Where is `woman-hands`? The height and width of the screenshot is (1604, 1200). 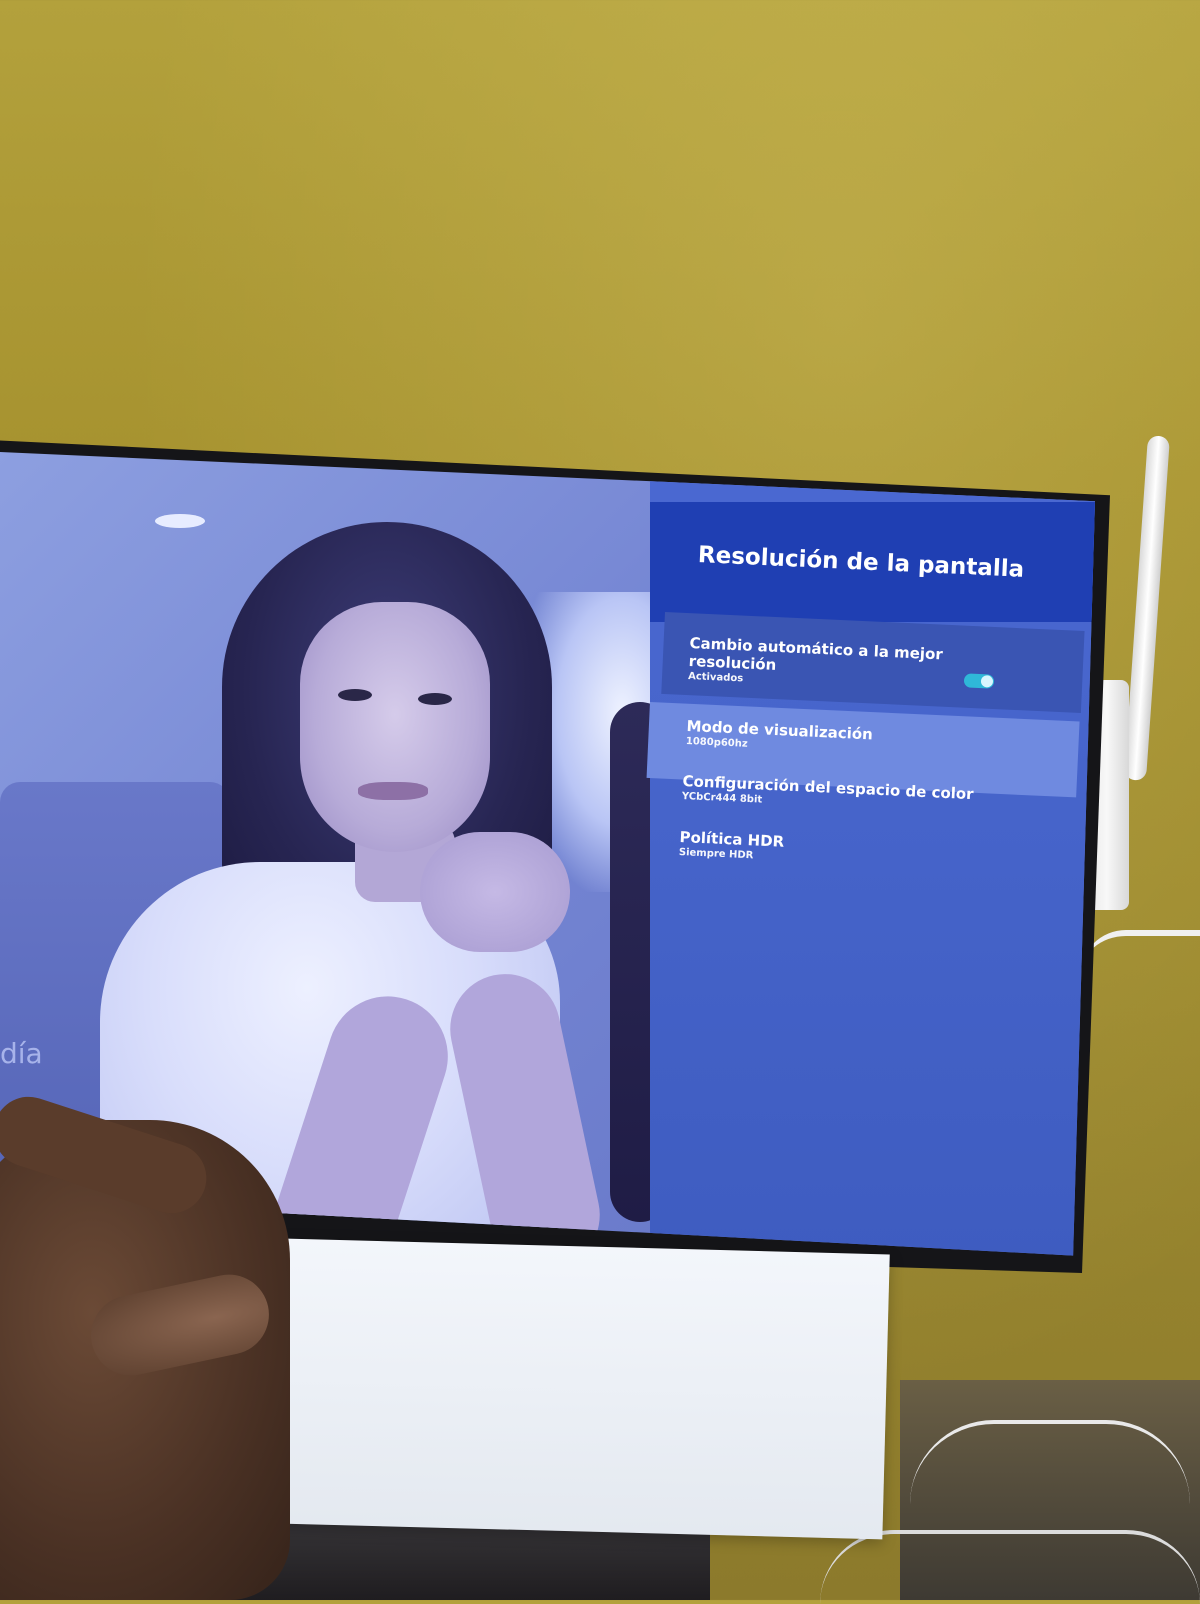
woman-hands is located at coordinates (495, 892).